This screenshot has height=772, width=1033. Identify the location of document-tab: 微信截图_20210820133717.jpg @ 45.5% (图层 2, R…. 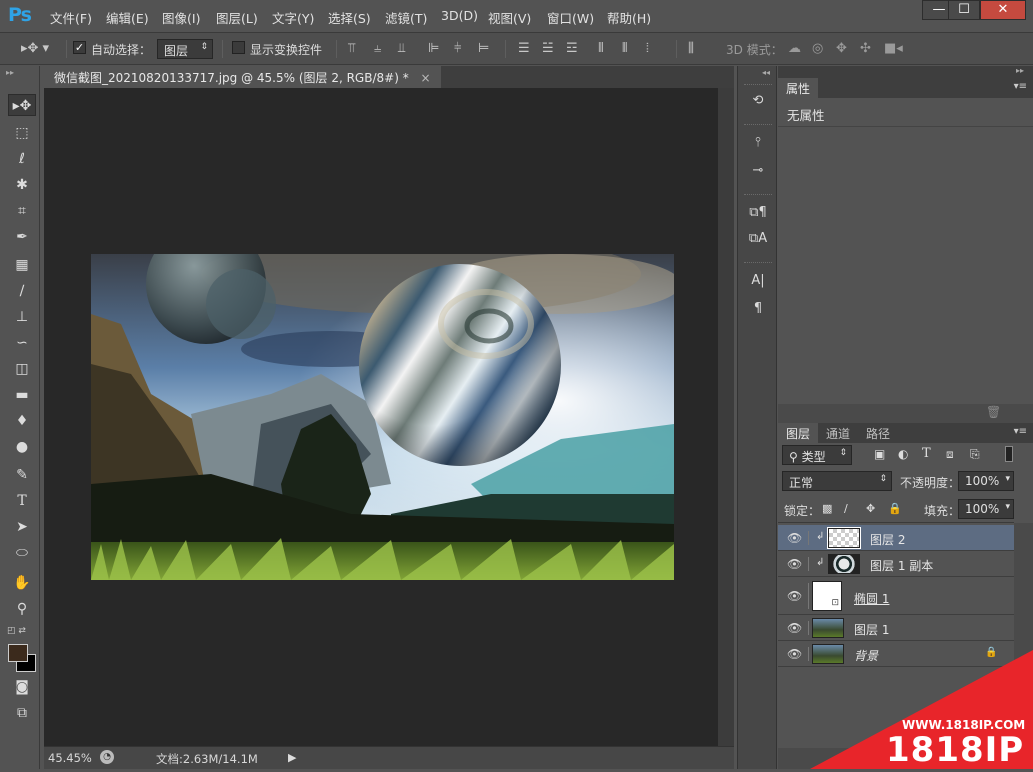
(242, 77).